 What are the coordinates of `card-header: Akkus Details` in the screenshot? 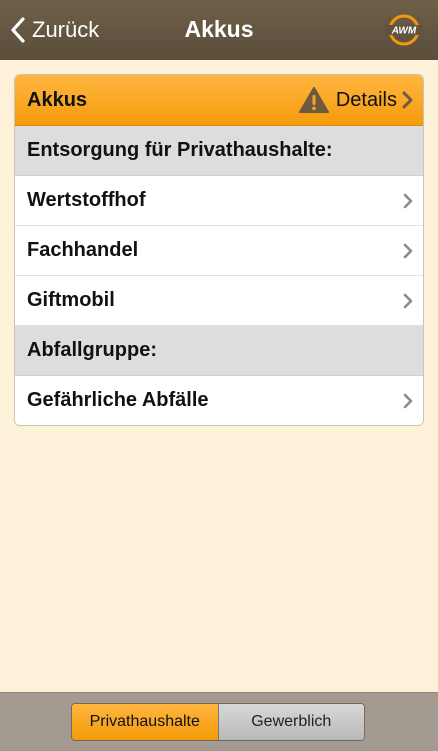 It's located at (219, 100).